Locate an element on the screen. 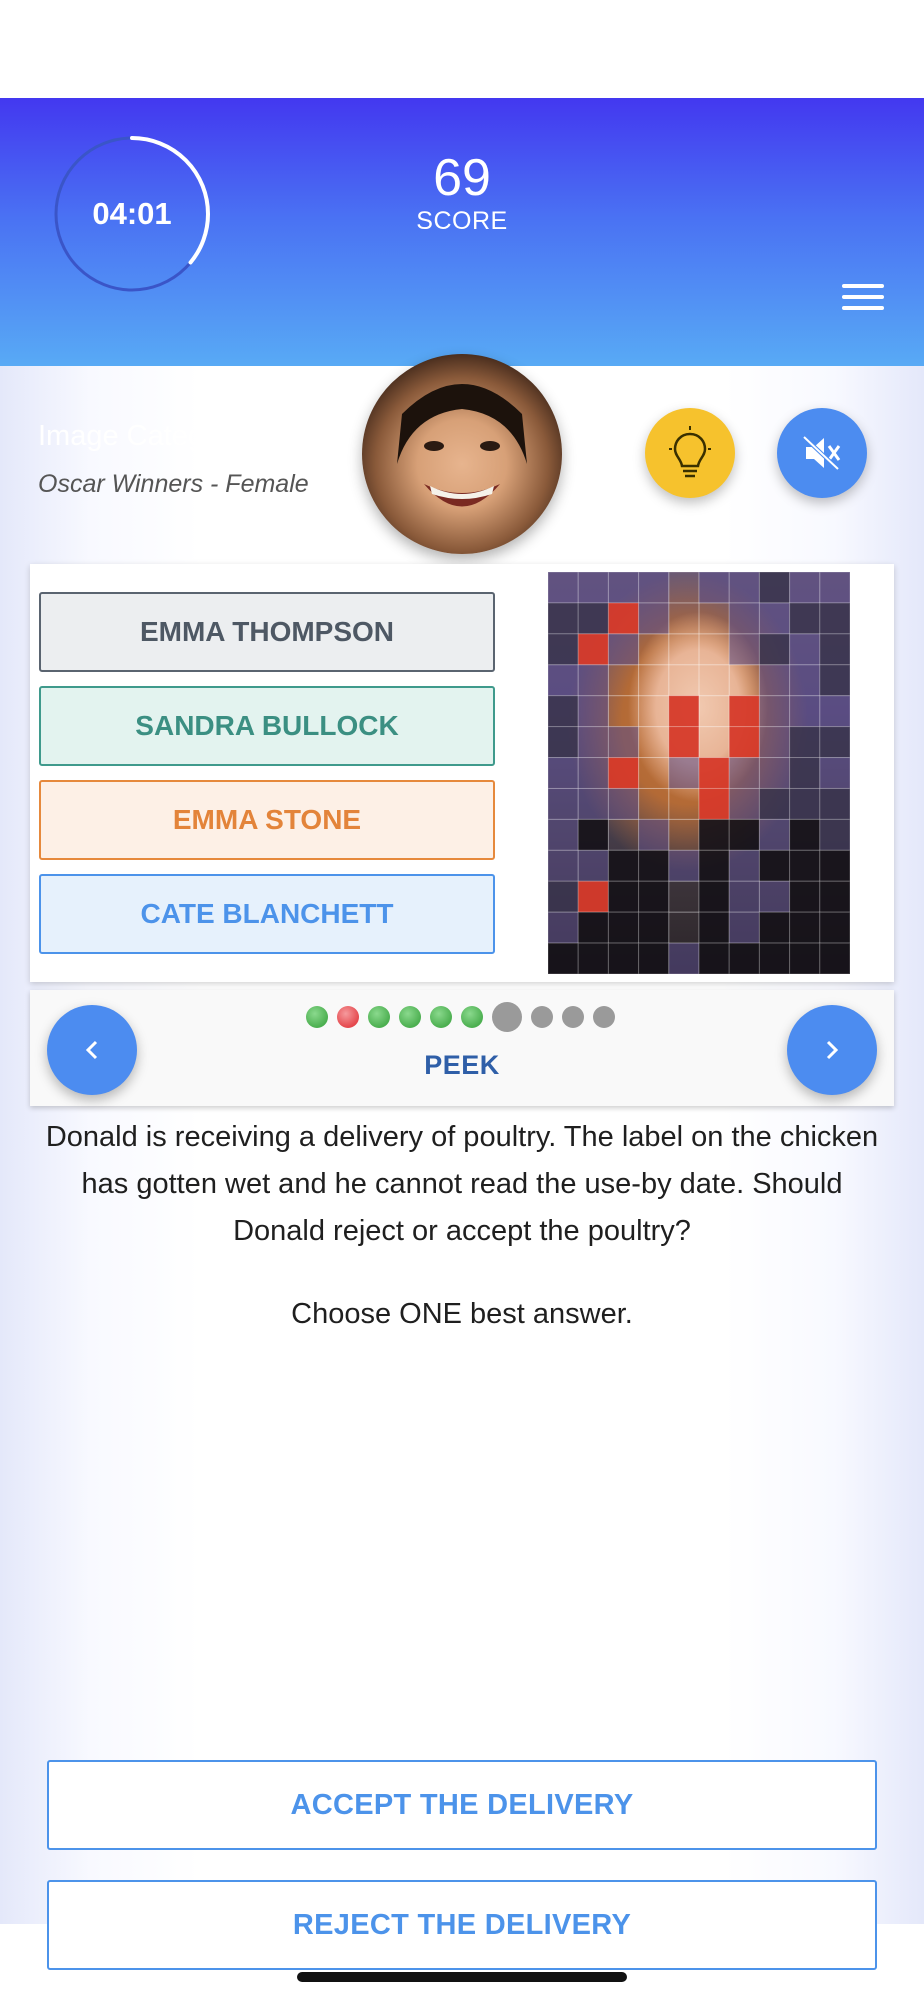  mute-button is located at coordinates (822, 453).